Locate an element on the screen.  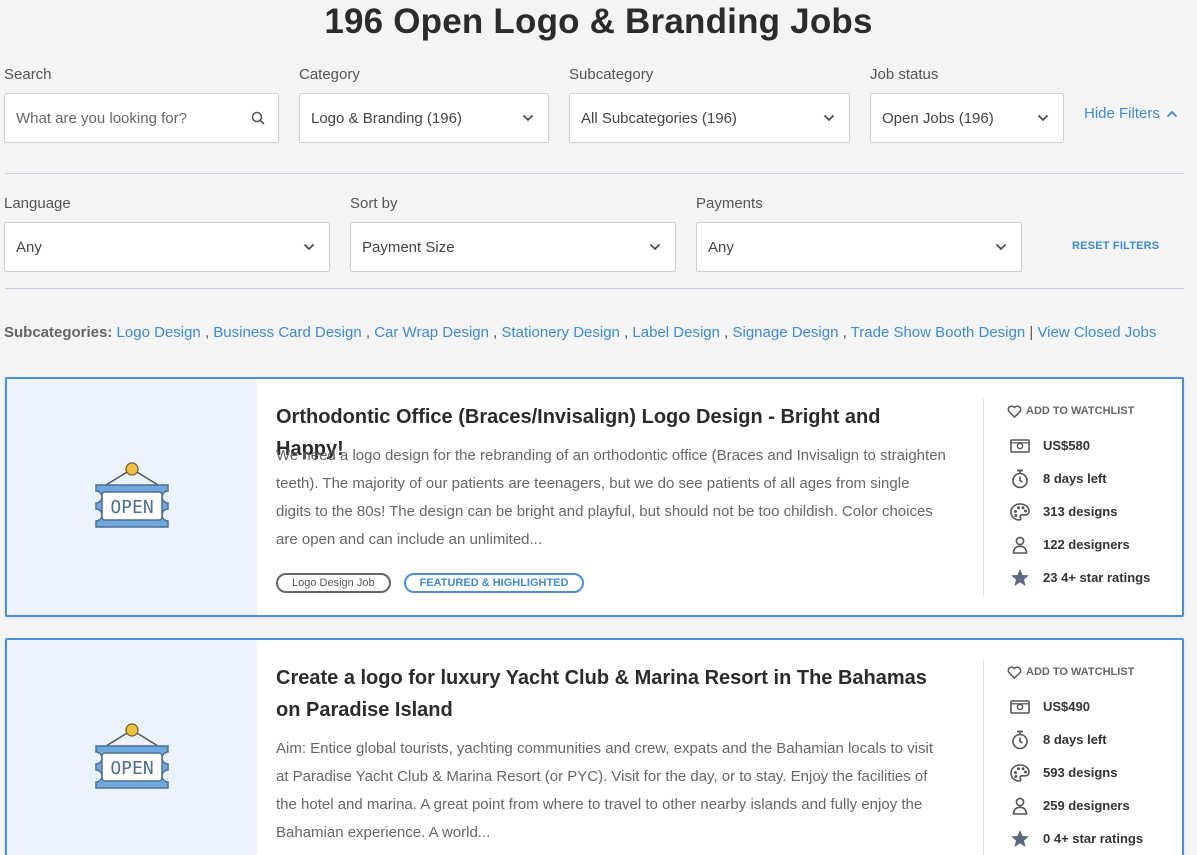
category-select: Logo & Branding (196) is located at coordinates (424, 118).